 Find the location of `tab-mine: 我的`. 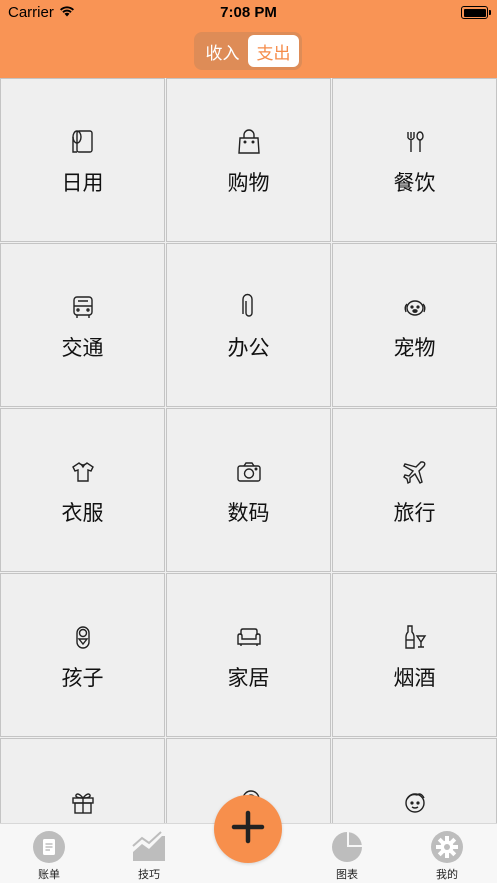

tab-mine: 我的 is located at coordinates (447, 856).